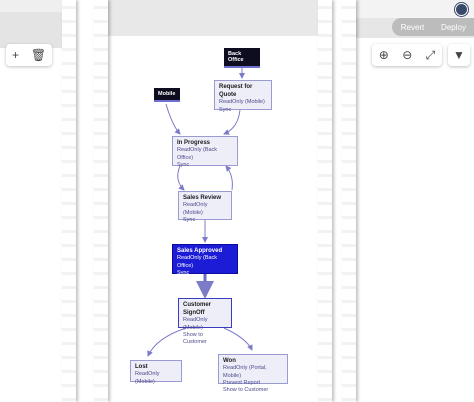 This screenshot has width=474, height=402. What do you see at coordinates (461, 9) in the screenshot?
I see `user-avatar-icon` at bounding box center [461, 9].